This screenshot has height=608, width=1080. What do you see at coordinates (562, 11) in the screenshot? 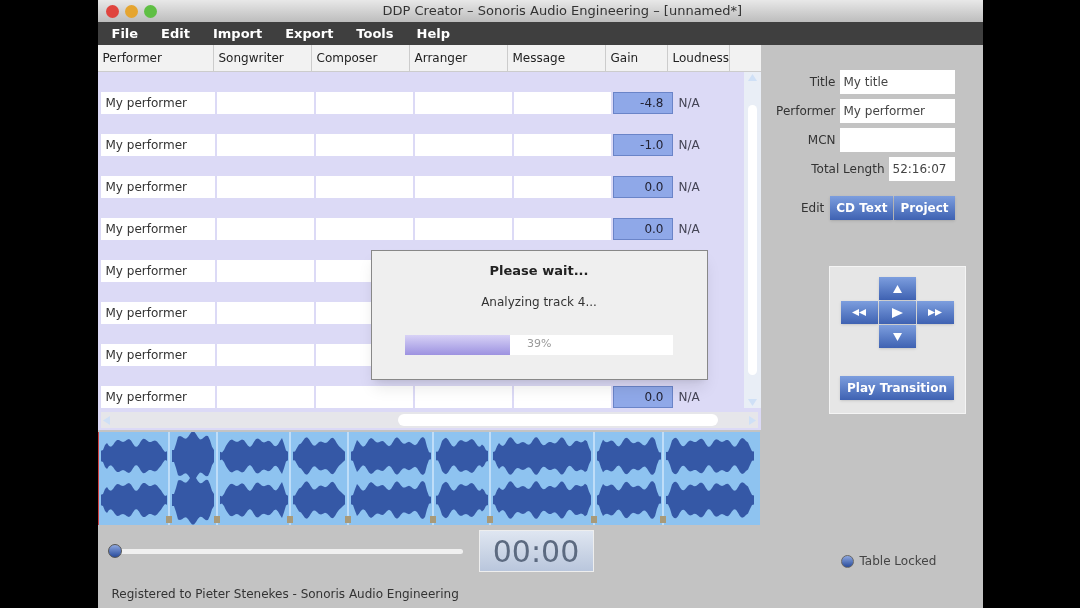
I see `window-title: DDP Creator – Sonoris Audio Engineering – [unnamed*]` at bounding box center [562, 11].